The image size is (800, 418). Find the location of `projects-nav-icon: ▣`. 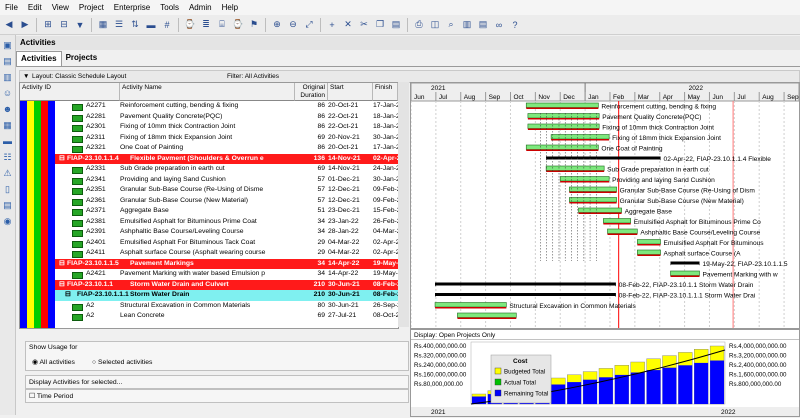

projects-nav-icon: ▣ is located at coordinates (7, 45).